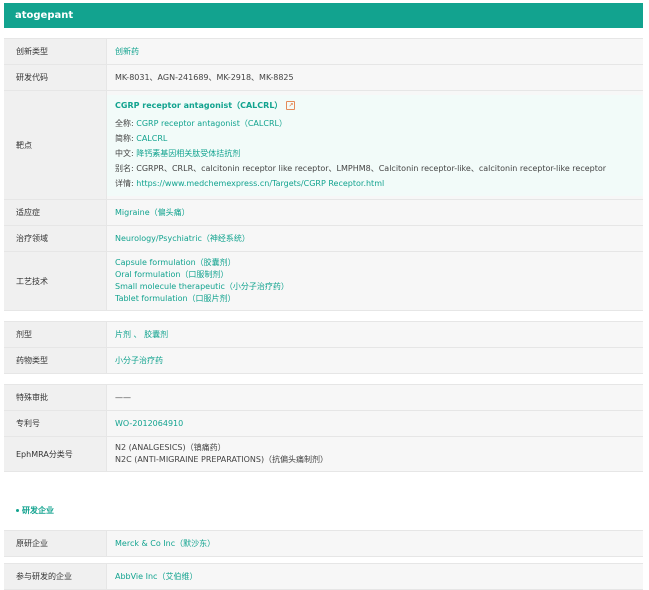 The width and height of the screenshot is (649, 590). I want to click on indication-link: Migraine（偏头痛）, so click(379, 212).